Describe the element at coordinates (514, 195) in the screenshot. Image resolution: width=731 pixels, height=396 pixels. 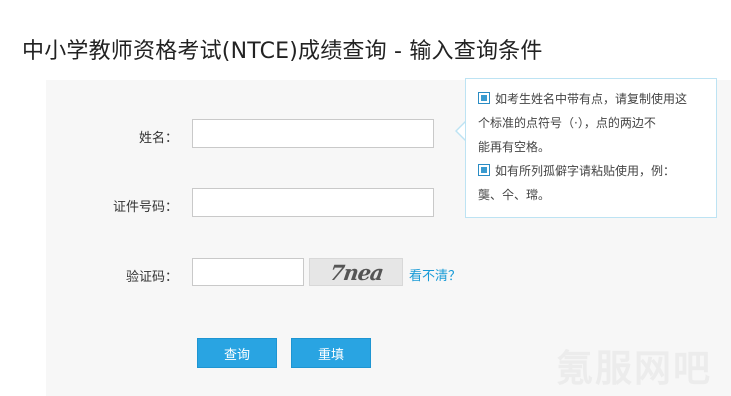
I see `rare-characters-example: 龑、仐、瑺。` at that location.